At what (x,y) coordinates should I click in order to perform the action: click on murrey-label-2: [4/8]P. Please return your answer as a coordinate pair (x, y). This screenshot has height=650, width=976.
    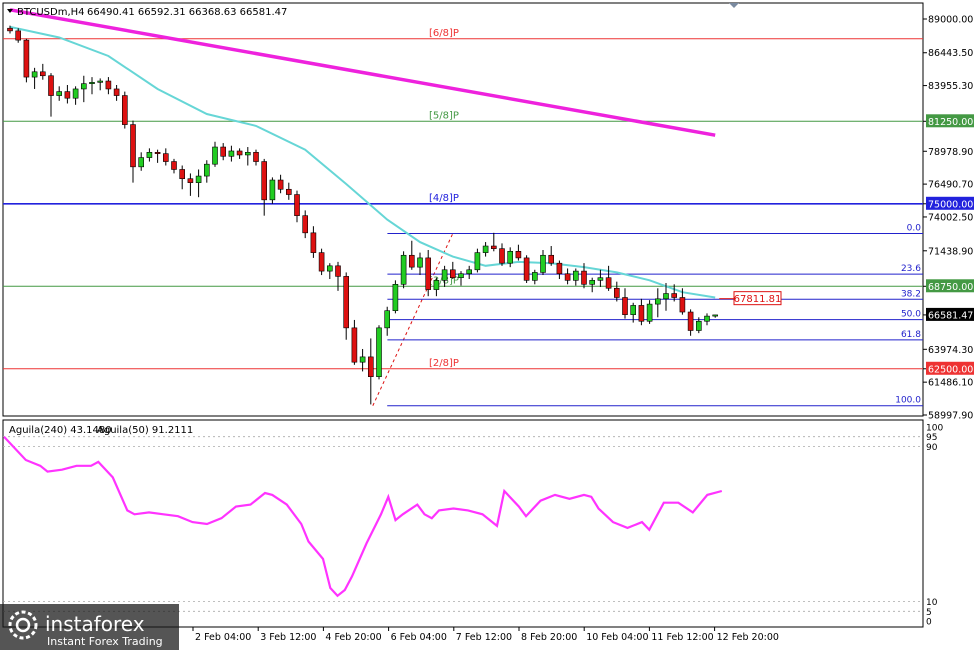
    Looking at the image, I should click on (444, 198).